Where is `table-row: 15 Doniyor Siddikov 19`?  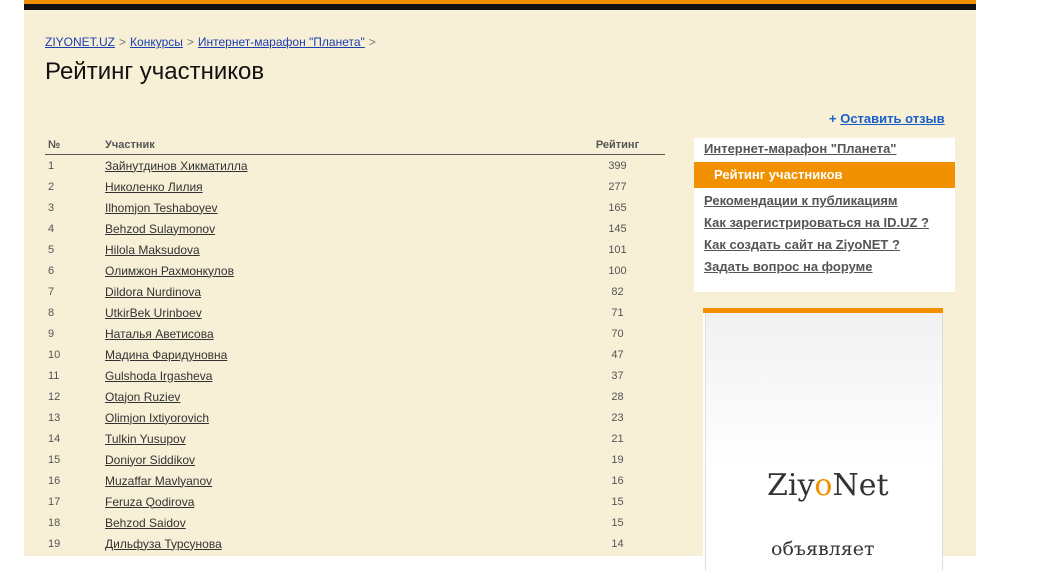
table-row: 15 Doniyor Siddikov 19 is located at coordinates (355, 459).